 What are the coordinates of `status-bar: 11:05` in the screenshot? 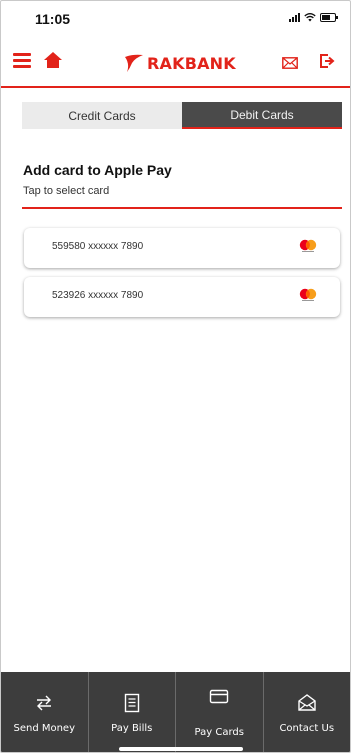 It's located at (175, 18).